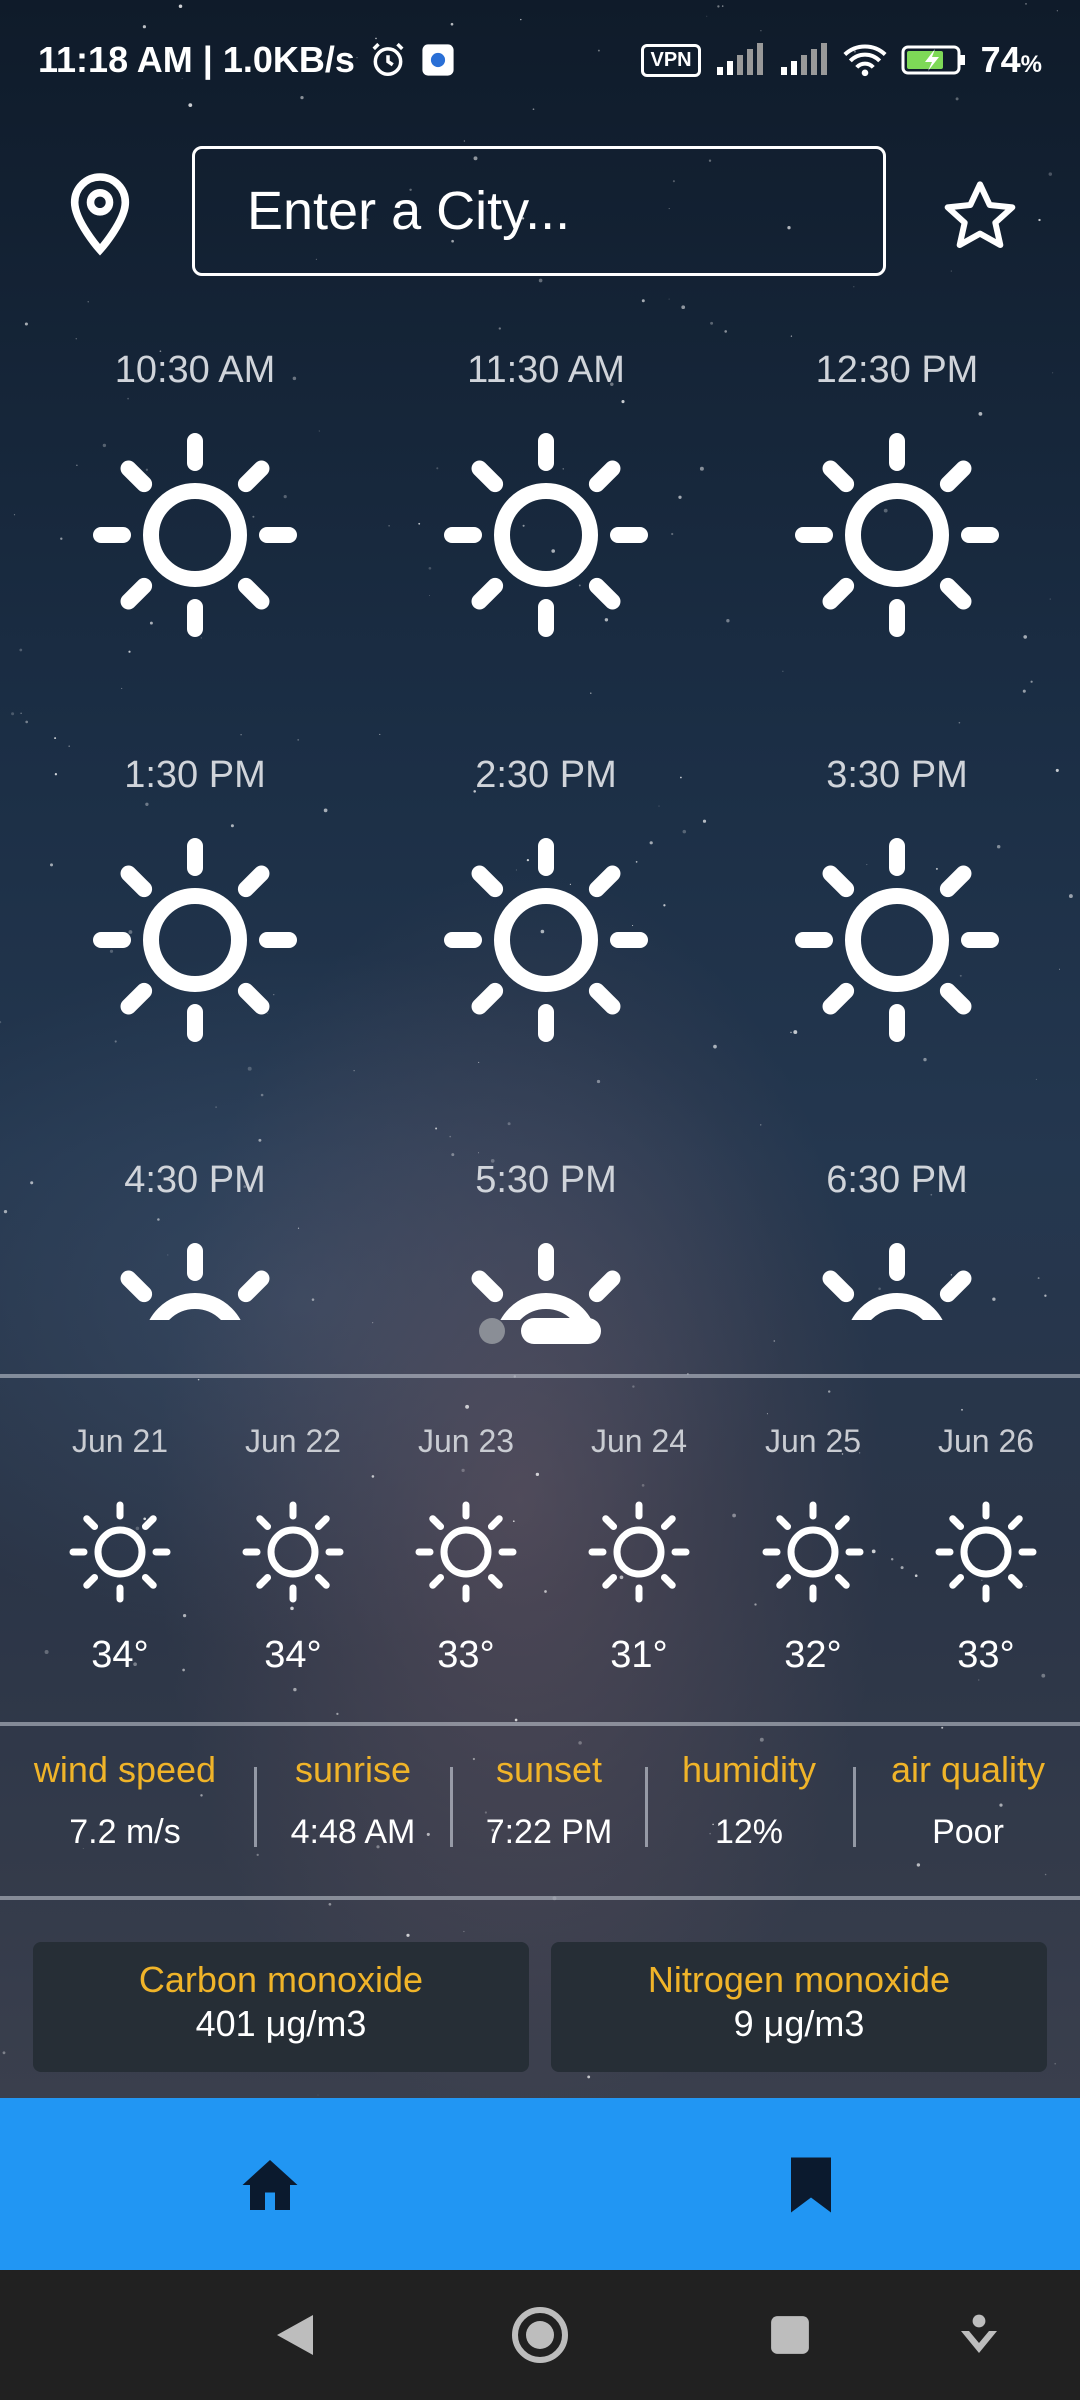  I want to click on day-temp: 31°, so click(639, 1655).